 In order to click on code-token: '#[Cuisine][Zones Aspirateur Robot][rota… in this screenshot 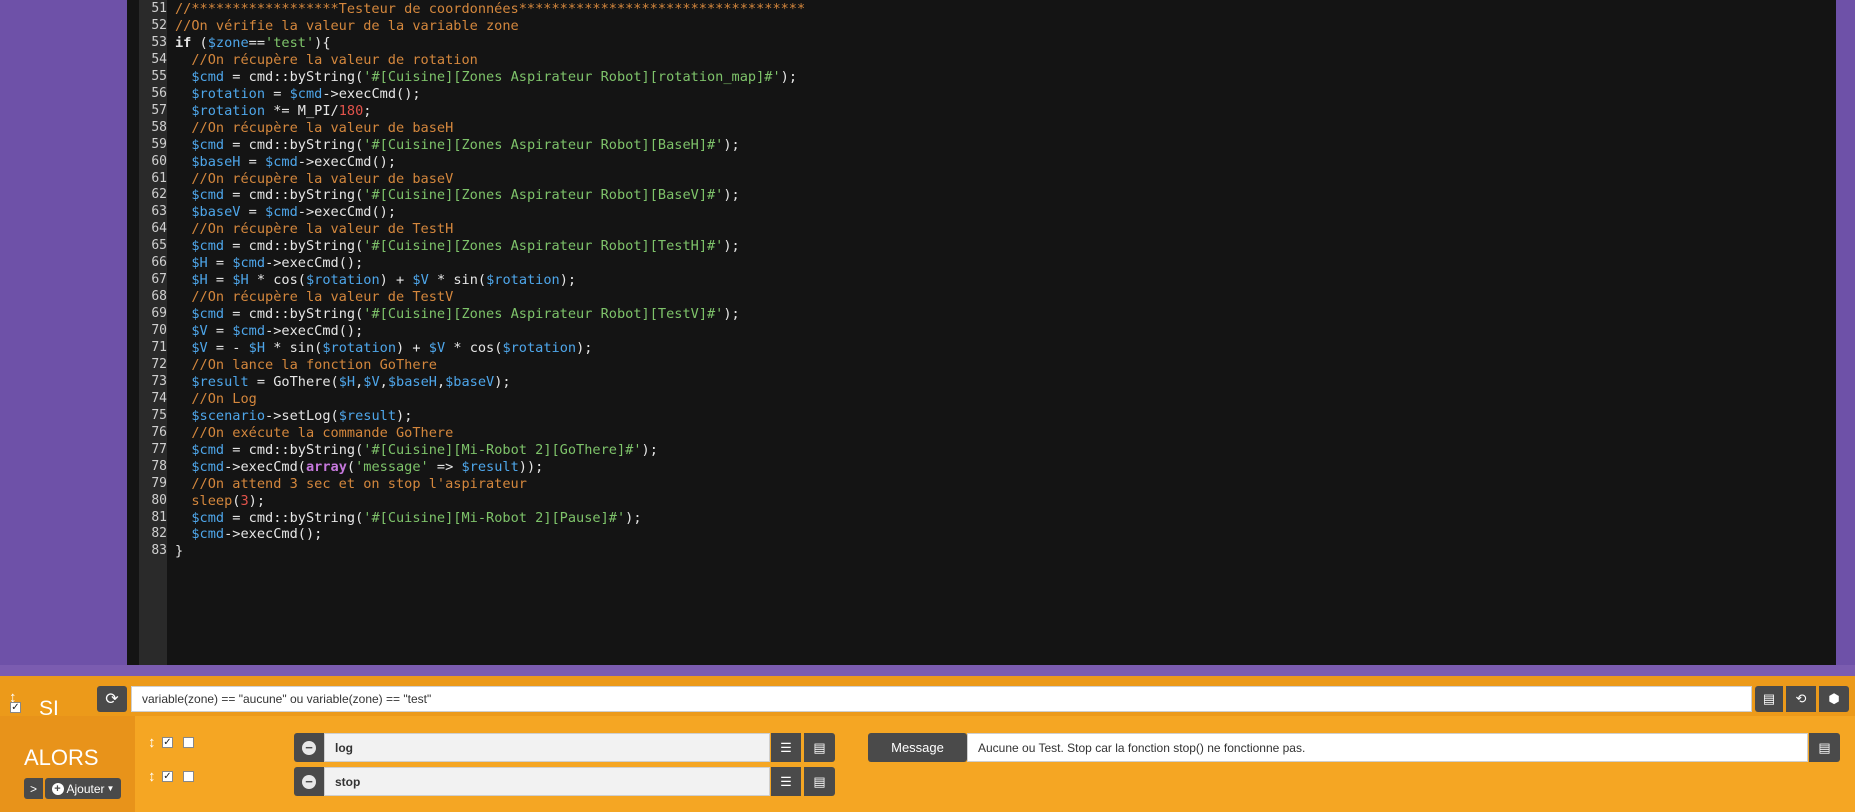, I will do `click(572, 76)`.